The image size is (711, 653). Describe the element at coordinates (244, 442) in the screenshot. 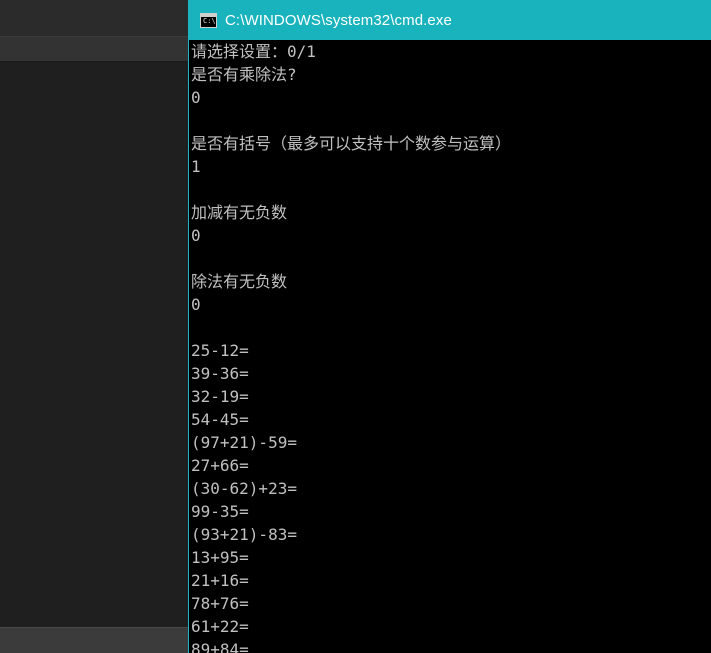

I see `console-line: (97+21)-59=` at that location.